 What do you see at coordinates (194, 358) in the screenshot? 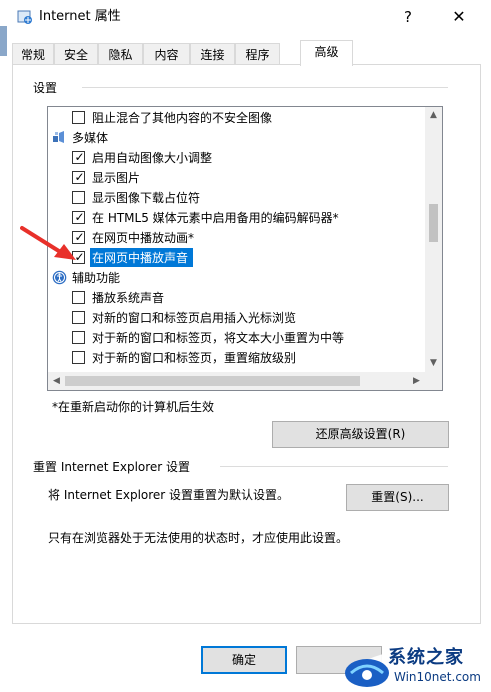
I see `option-label: 对于新的窗口和标签页，重置缩放级别` at bounding box center [194, 358].